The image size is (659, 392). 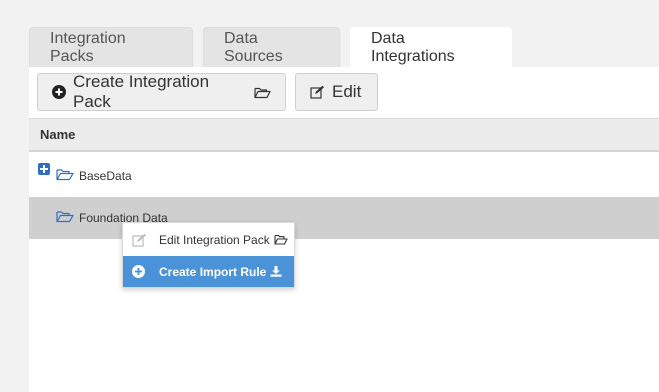 I want to click on menu-item-label: Create Import Rule, so click(x=213, y=271).